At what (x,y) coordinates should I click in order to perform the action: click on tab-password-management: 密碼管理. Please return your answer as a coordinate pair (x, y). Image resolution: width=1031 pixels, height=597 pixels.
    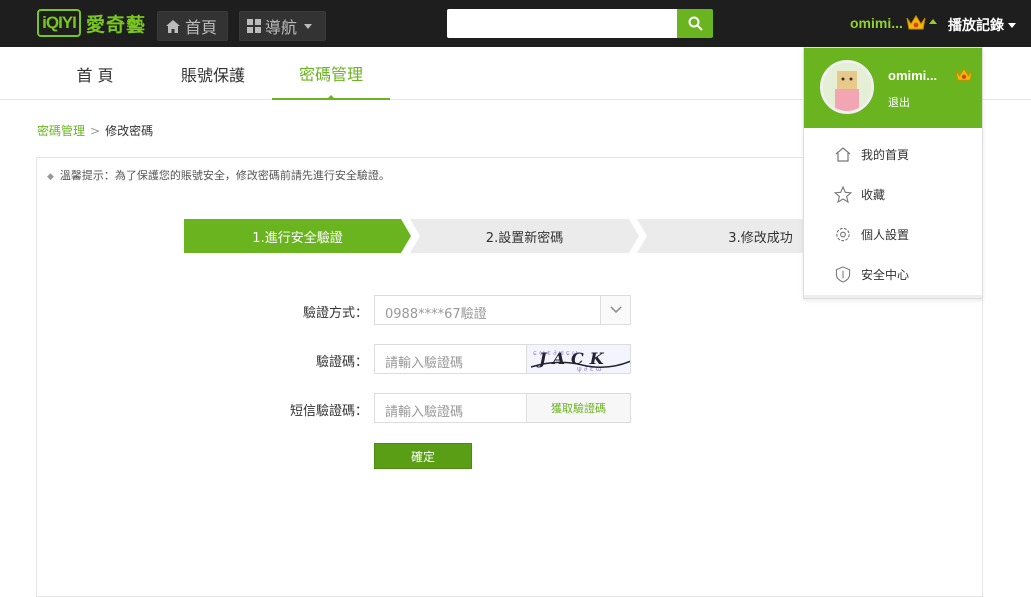
    Looking at the image, I should click on (331, 73).